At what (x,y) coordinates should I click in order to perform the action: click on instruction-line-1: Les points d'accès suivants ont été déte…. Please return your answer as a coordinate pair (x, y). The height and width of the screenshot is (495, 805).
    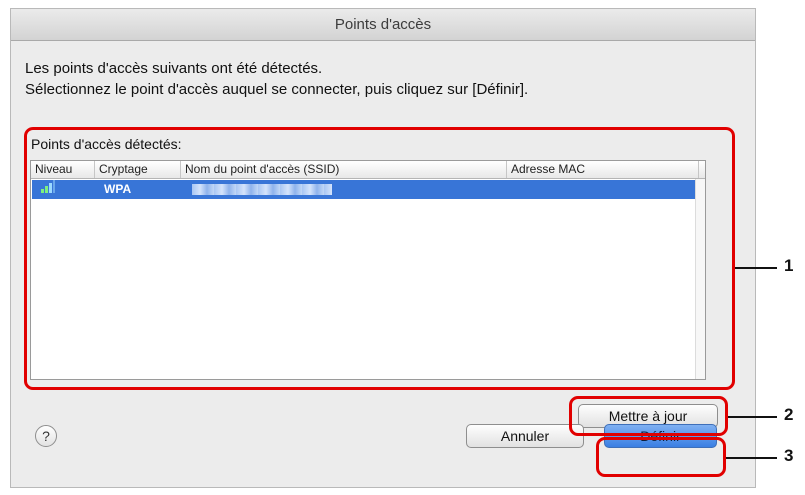
    Looking at the image, I should click on (174, 68).